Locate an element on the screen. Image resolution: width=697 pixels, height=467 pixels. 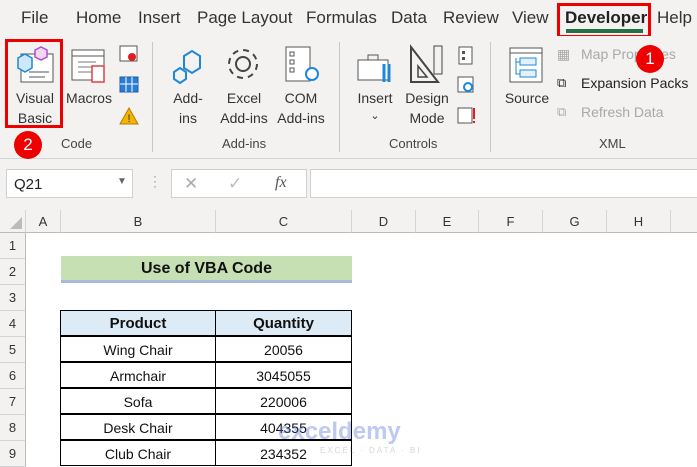
column-header: E is located at coordinates (447, 221).